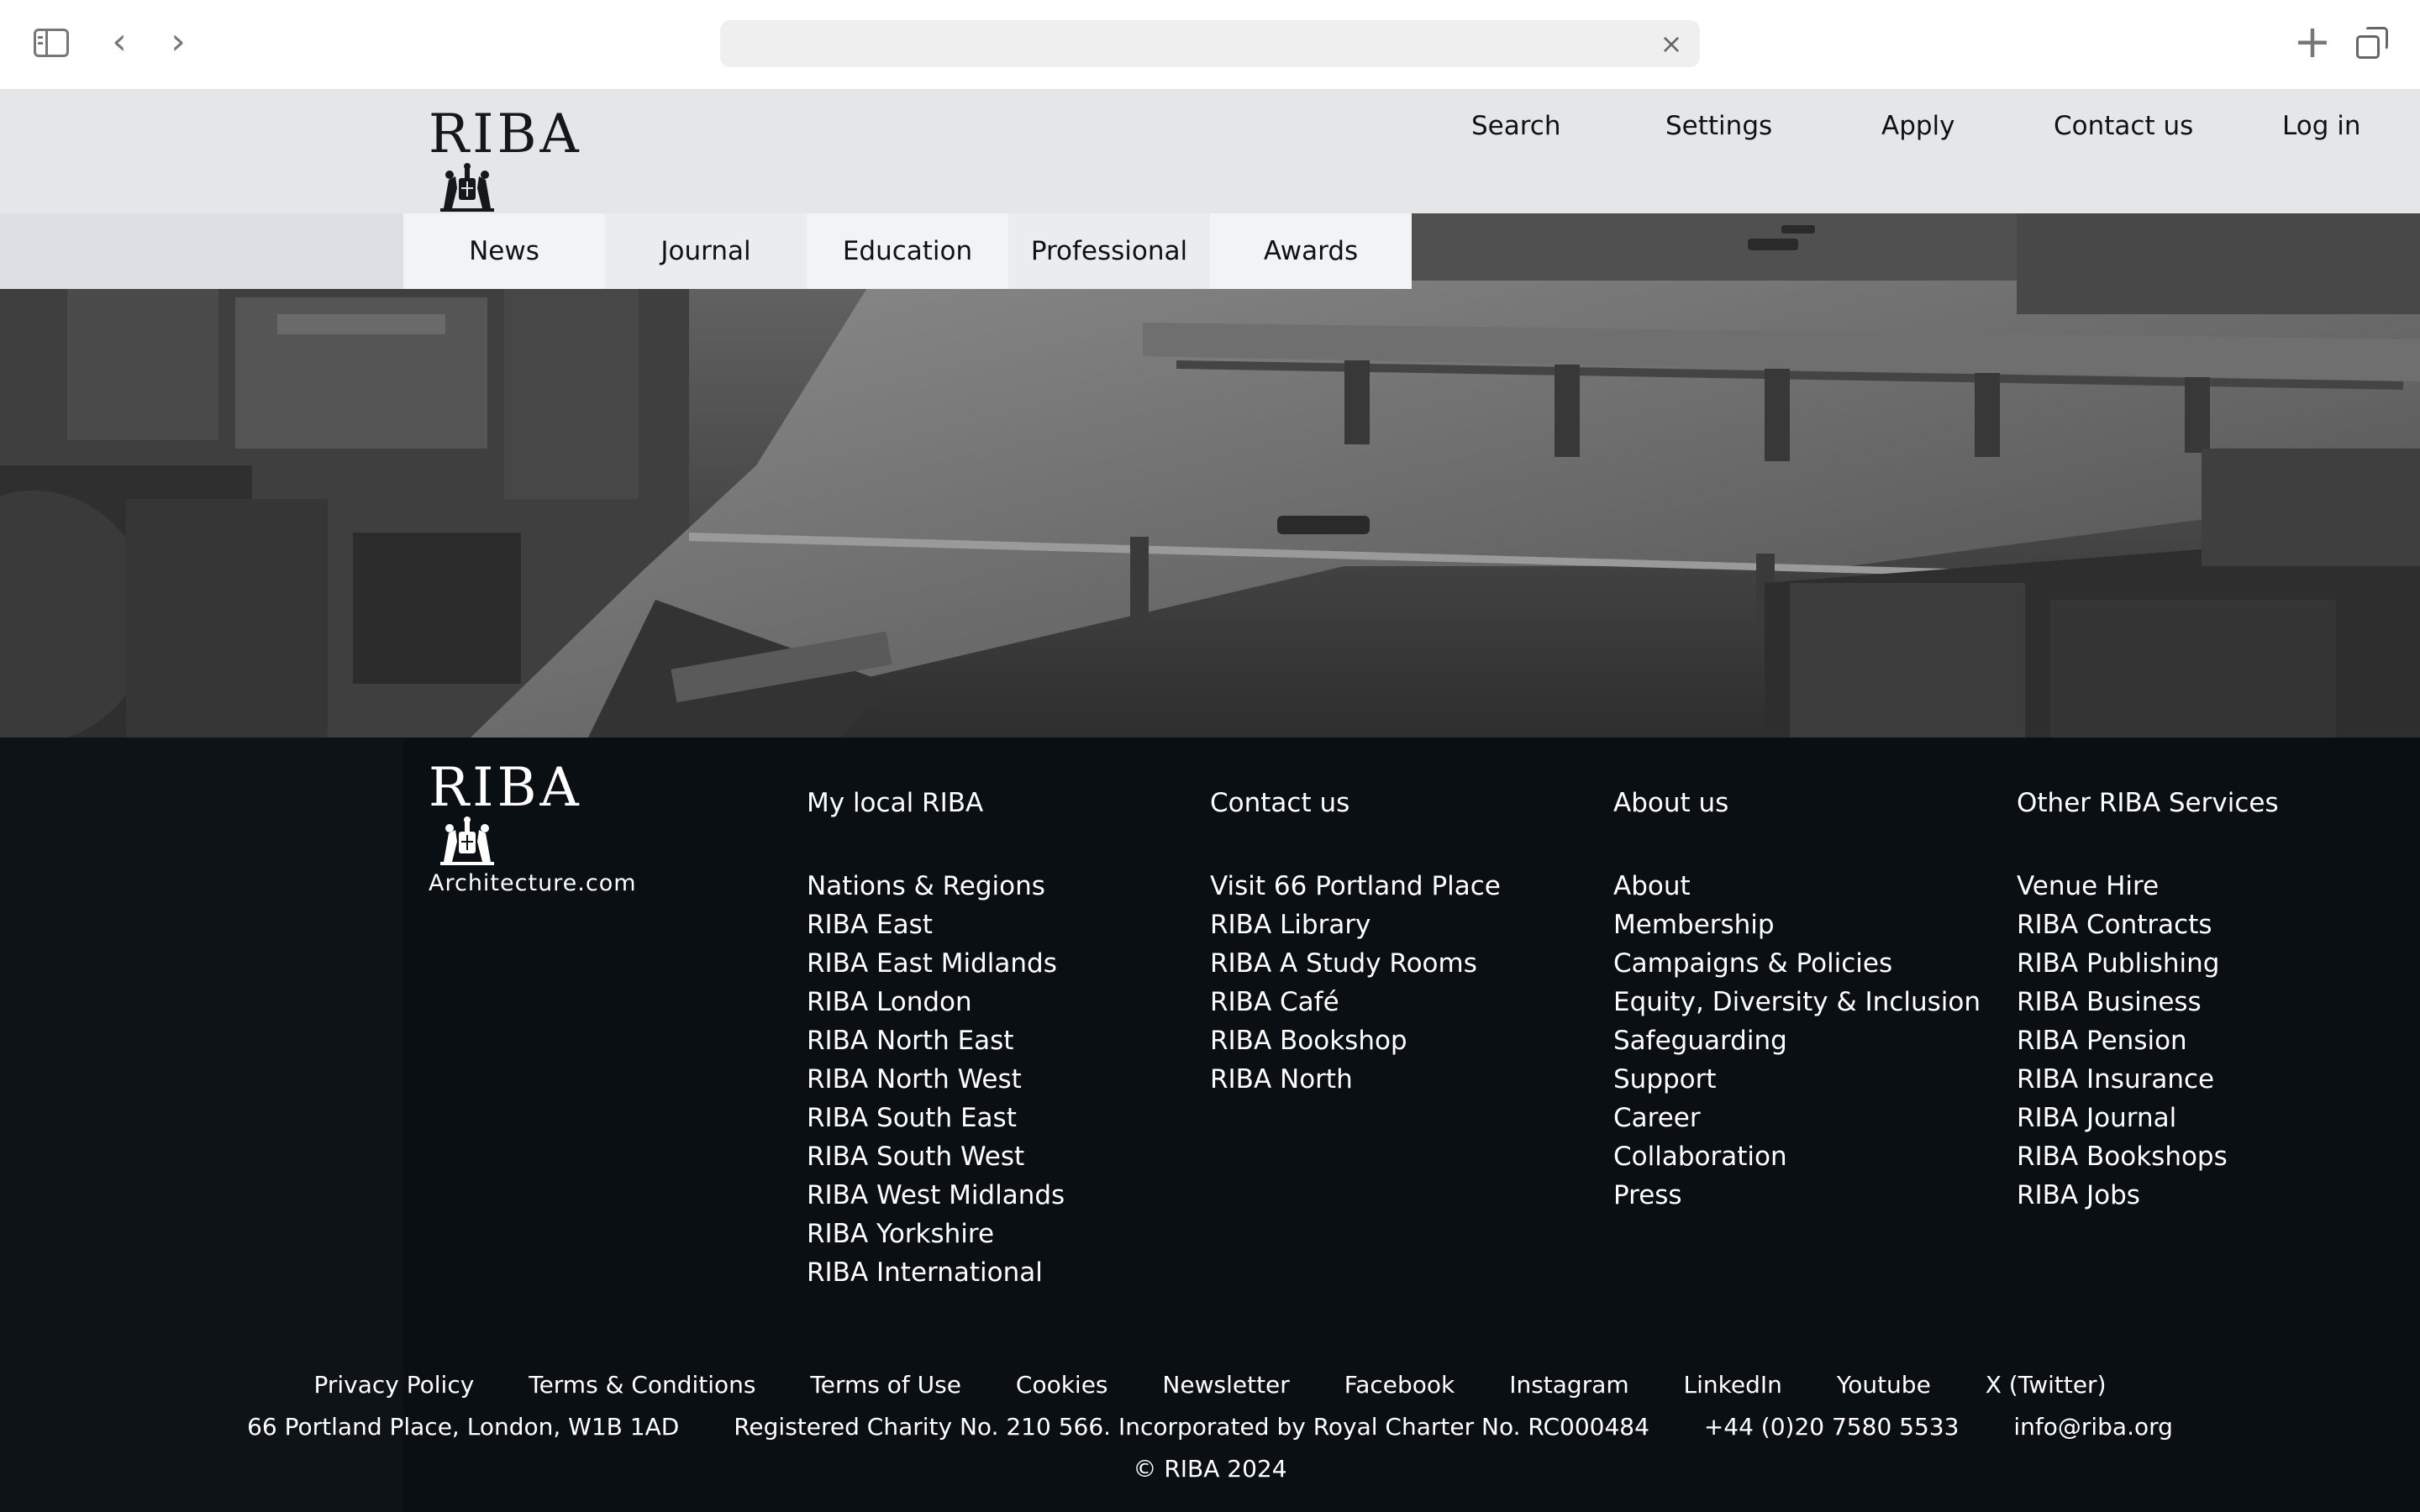 The image size is (2420, 1512). I want to click on footer-link: RIBA North West, so click(936, 1079).